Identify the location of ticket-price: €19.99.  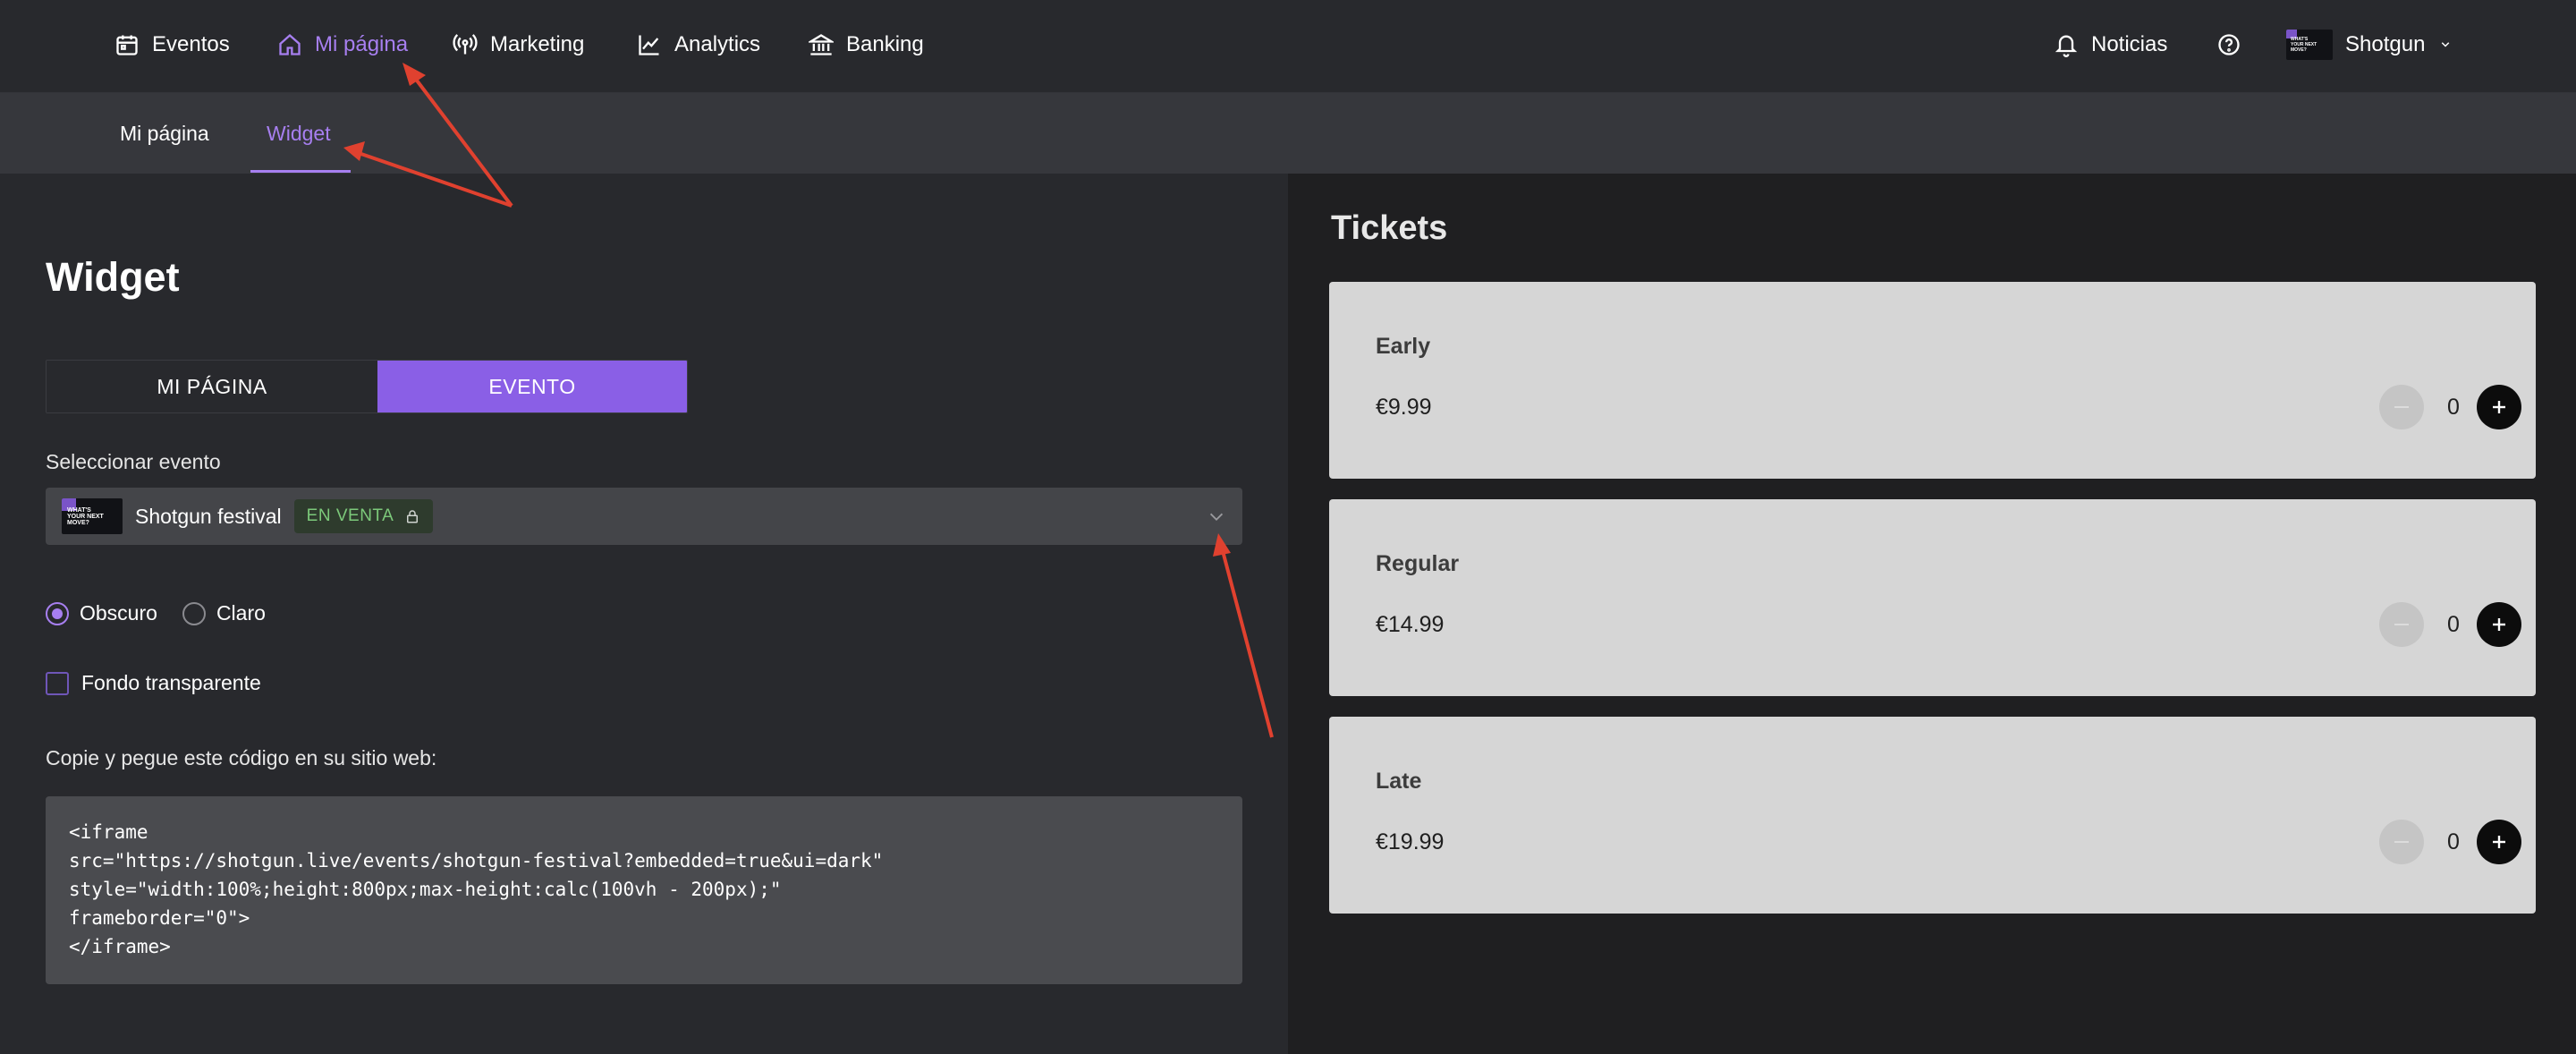
(1410, 841).